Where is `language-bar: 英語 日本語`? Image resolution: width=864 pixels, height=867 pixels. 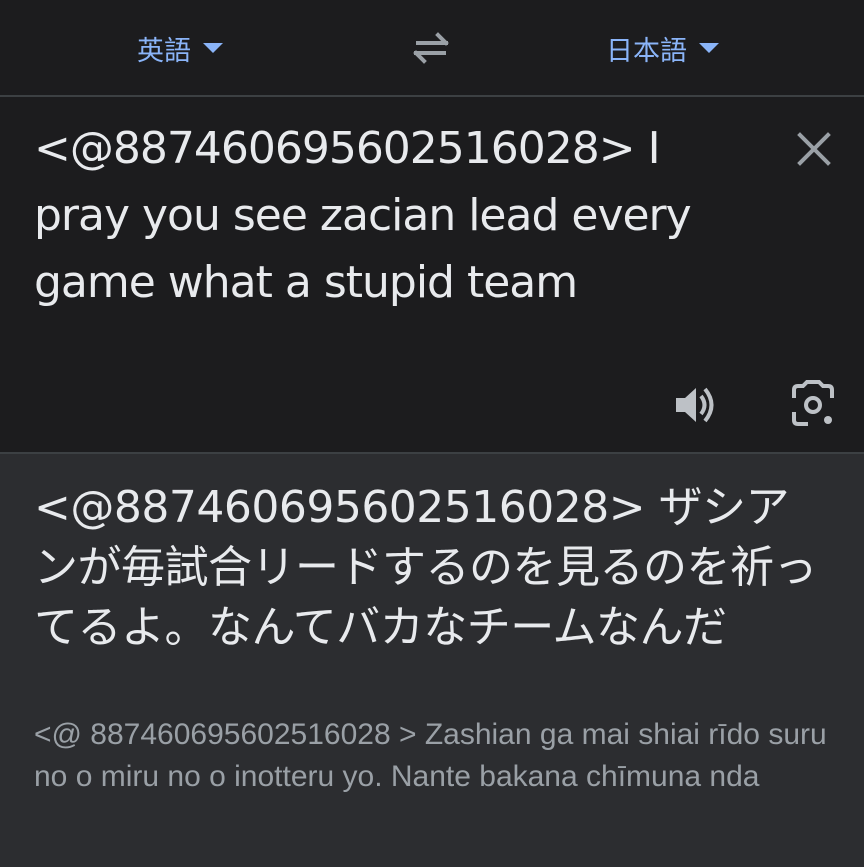 language-bar: 英語 日本語 is located at coordinates (432, 48).